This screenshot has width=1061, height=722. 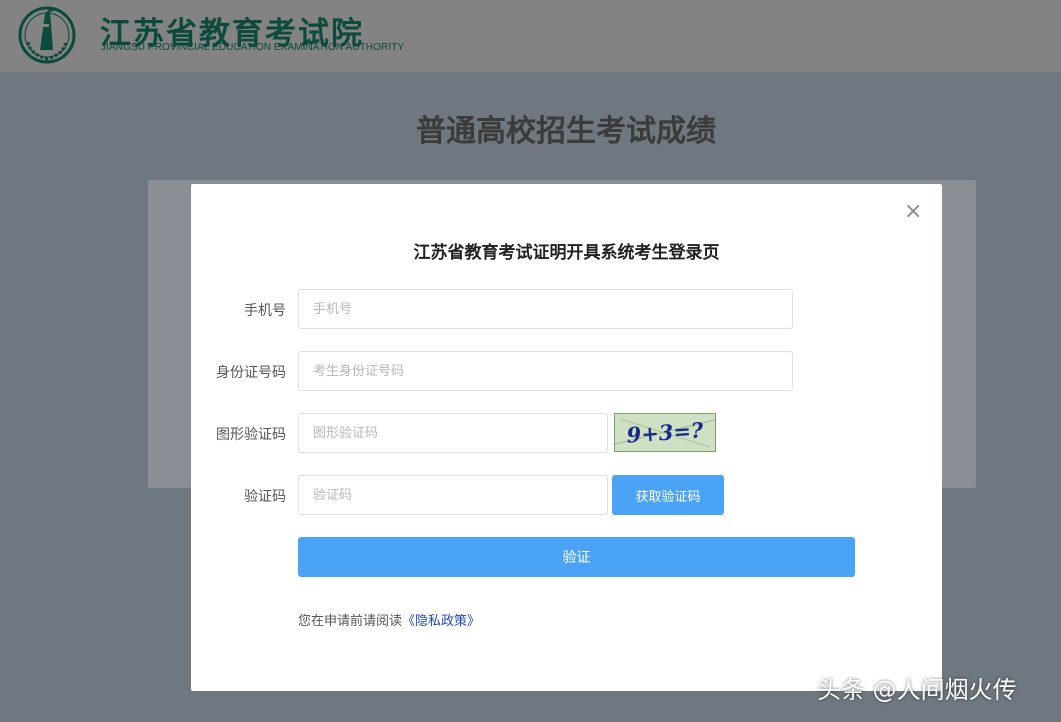 What do you see at coordinates (913, 212) in the screenshot?
I see `close-icon: ×` at bounding box center [913, 212].